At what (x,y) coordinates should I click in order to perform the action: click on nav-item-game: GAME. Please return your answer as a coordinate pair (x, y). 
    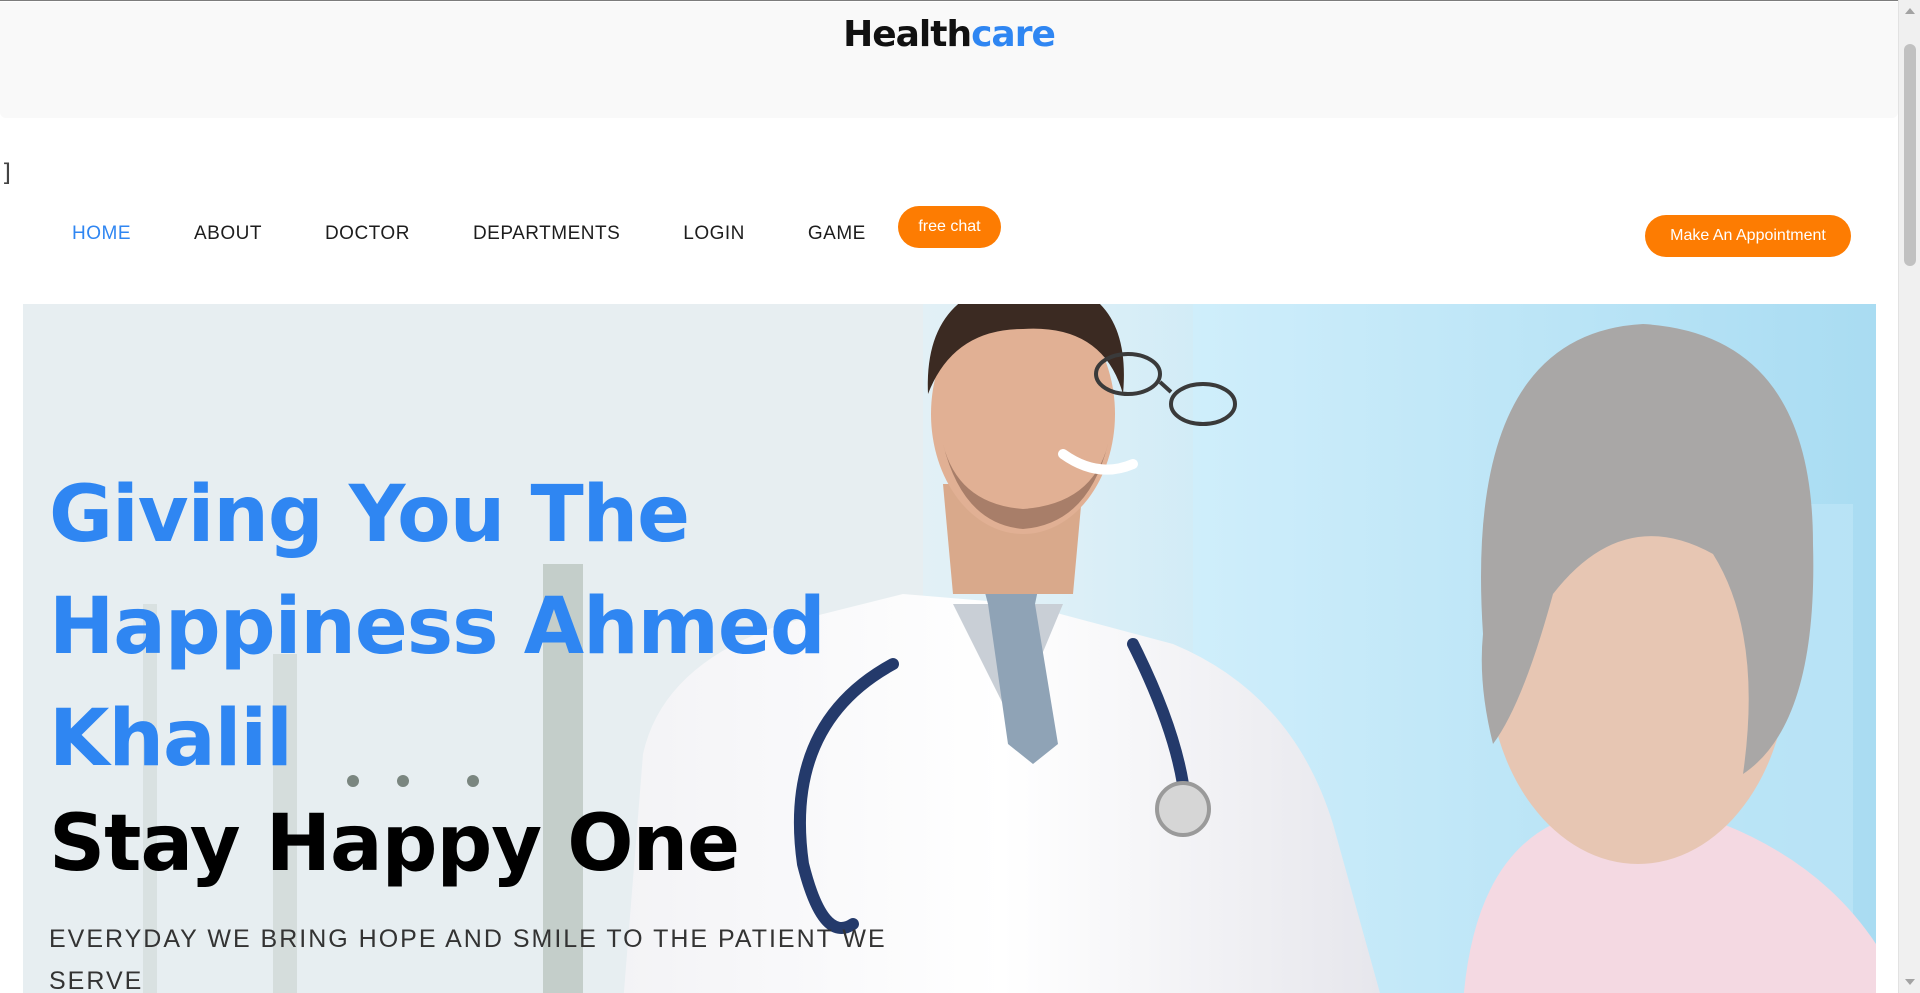
    Looking at the image, I should click on (837, 234).